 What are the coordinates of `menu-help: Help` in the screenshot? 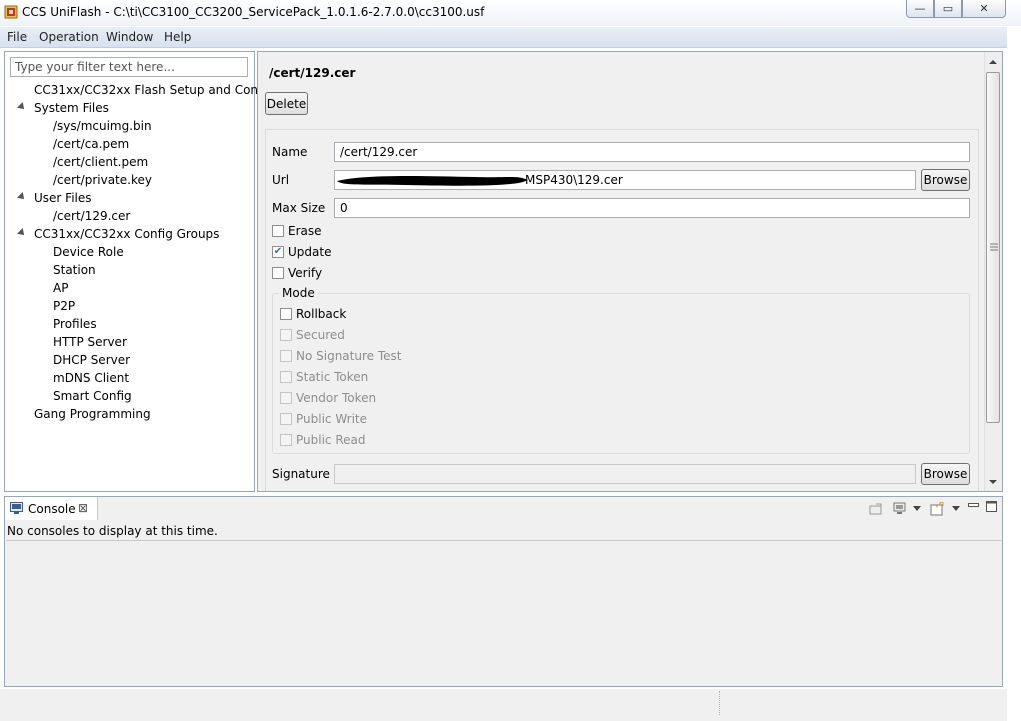 It's located at (177, 37).